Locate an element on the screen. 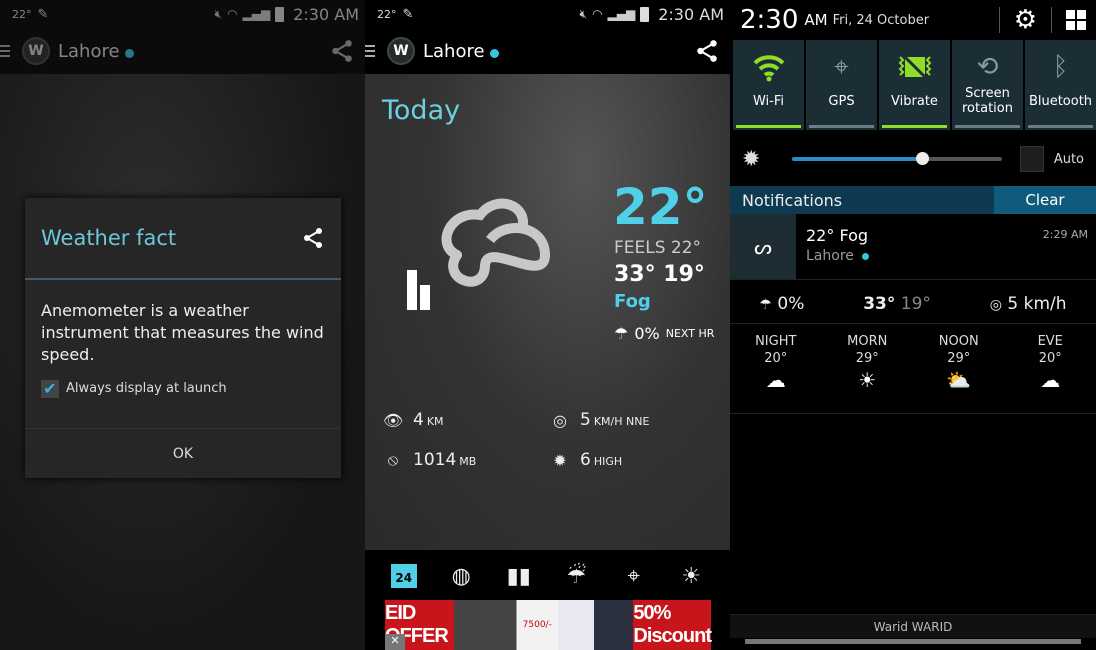  partly-cloudy-icon: ⛅ is located at coordinates (959, 380).